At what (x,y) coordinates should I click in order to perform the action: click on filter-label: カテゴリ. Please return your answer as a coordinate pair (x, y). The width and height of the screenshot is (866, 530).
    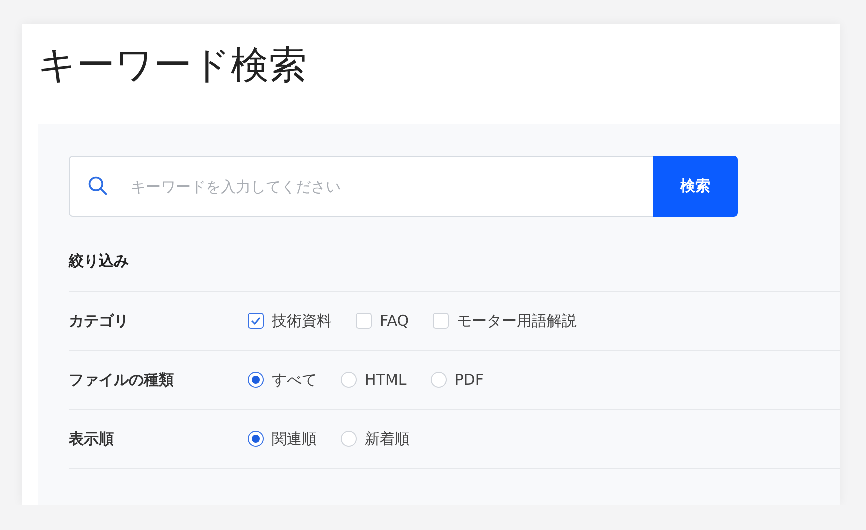
    Looking at the image, I should click on (99, 321).